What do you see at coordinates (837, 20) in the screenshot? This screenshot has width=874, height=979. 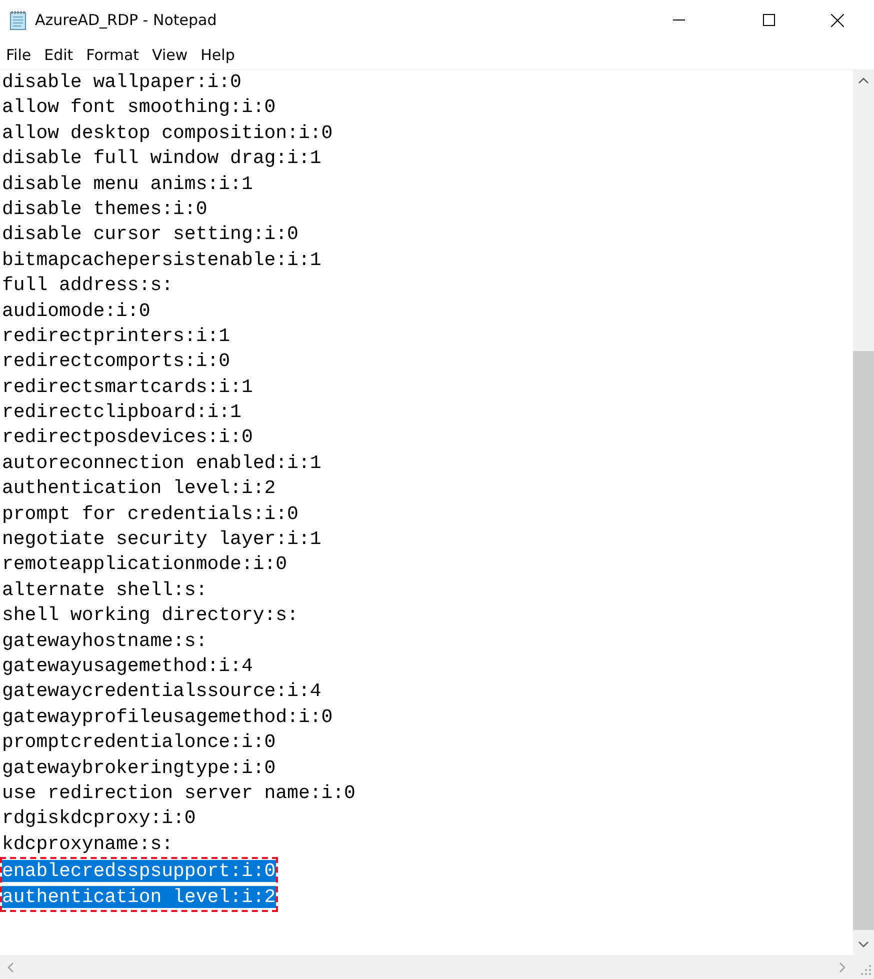 I see `close-icon` at bounding box center [837, 20].